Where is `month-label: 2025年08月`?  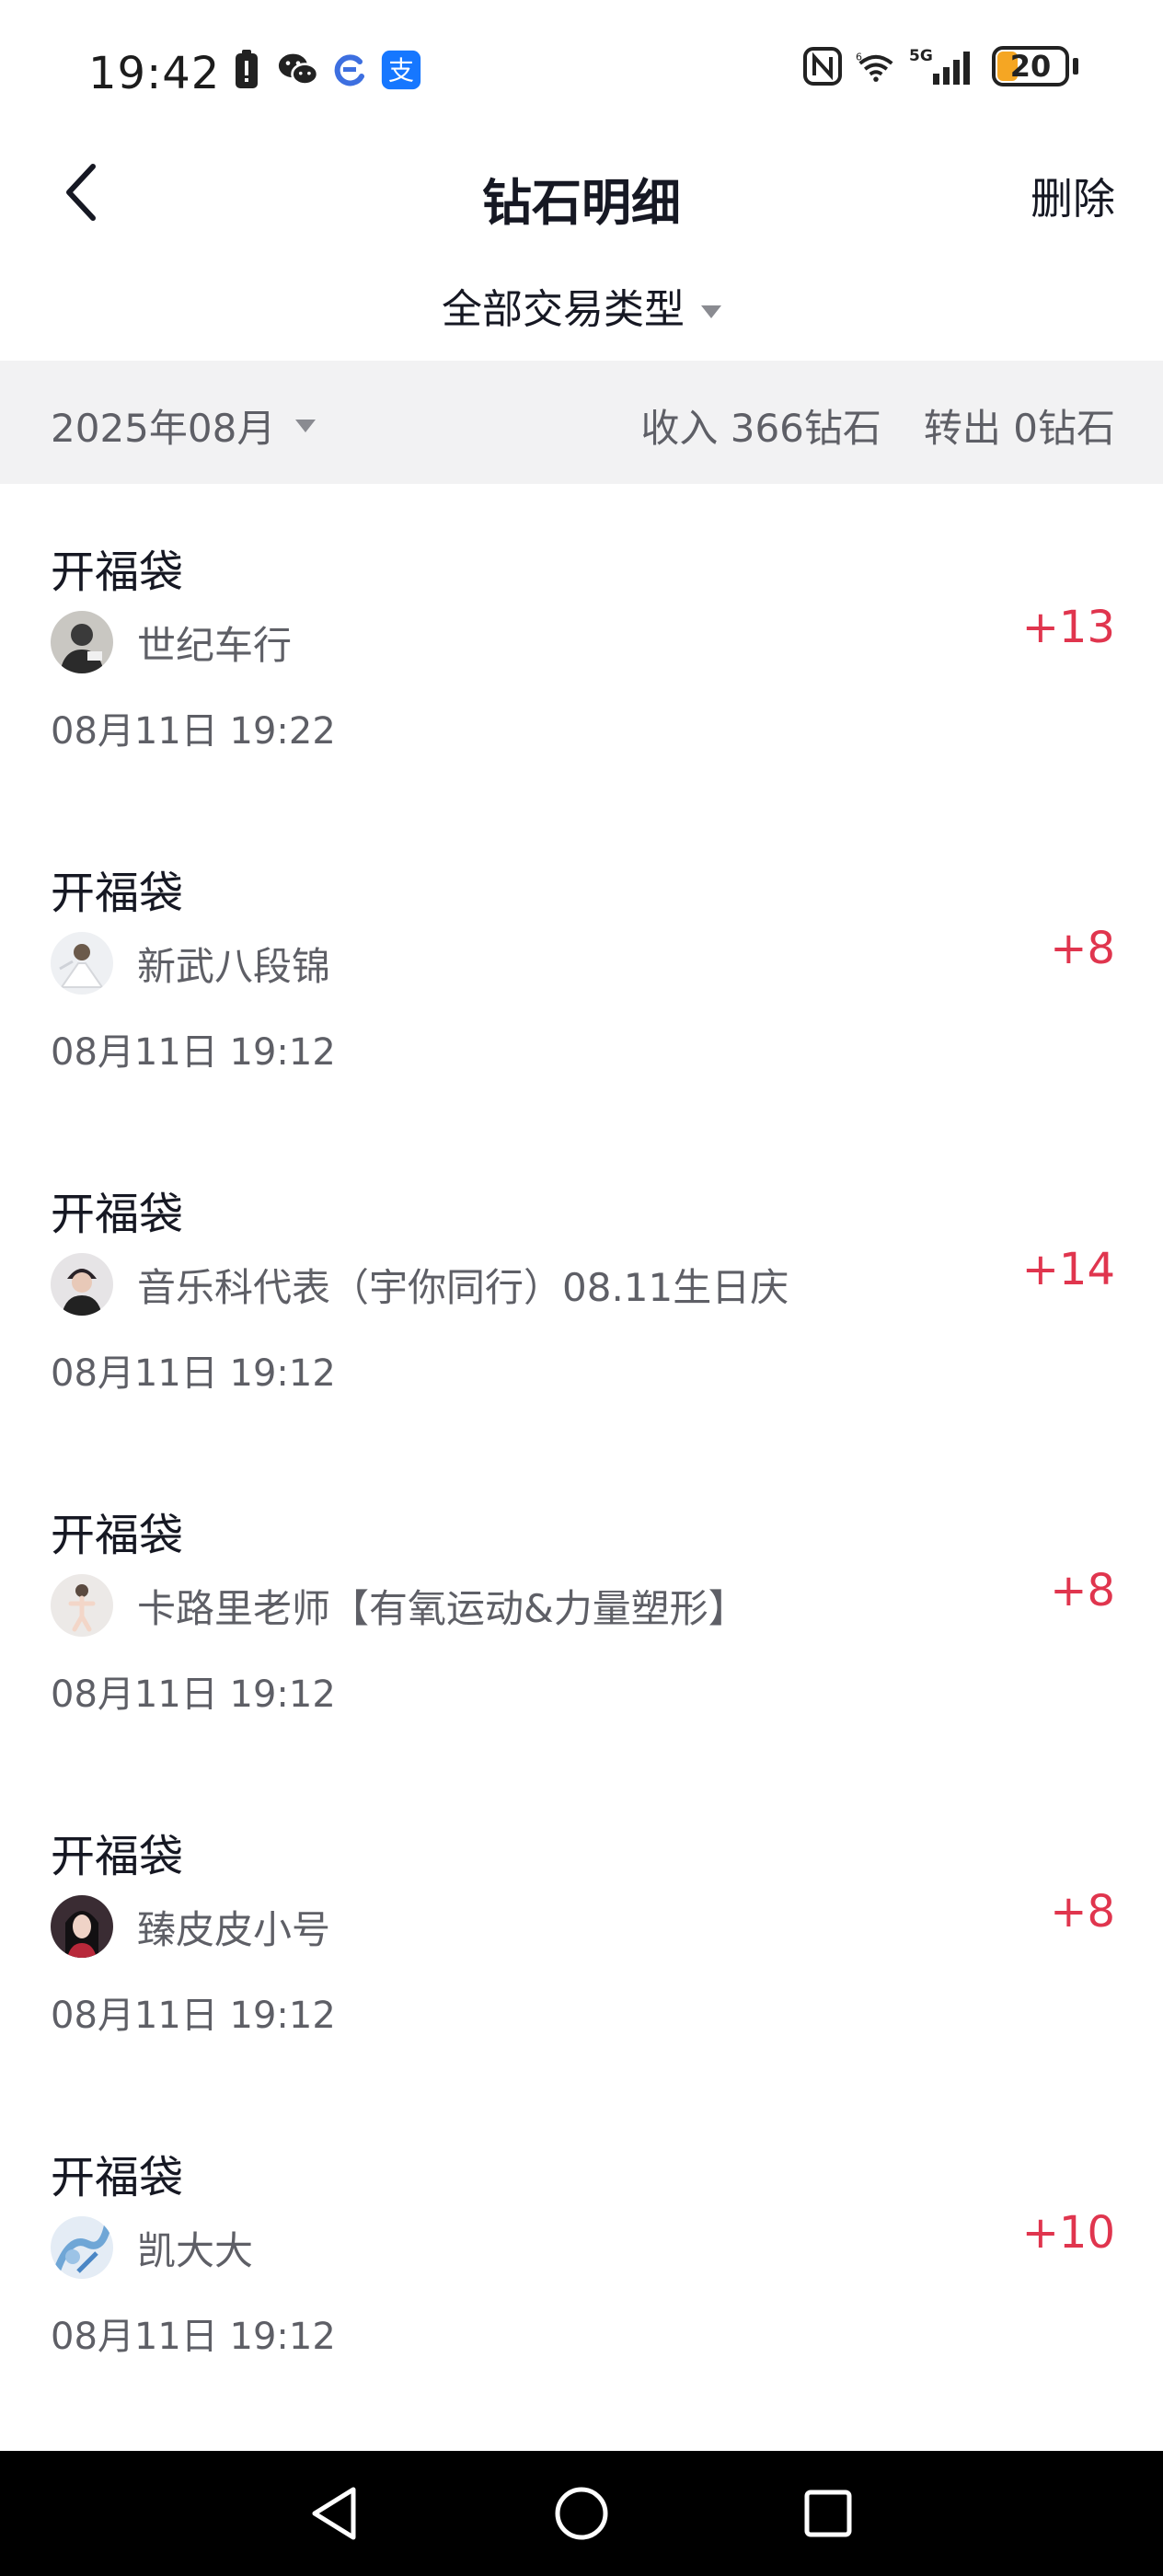
month-label: 2025年08月 is located at coordinates (164, 428).